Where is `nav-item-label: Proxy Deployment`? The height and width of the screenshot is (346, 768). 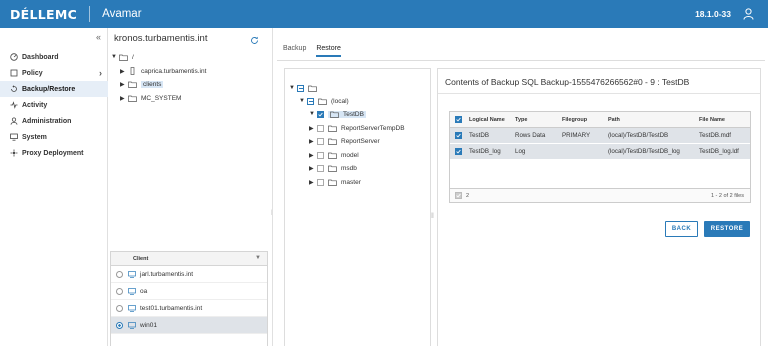 nav-item-label: Proxy Deployment is located at coordinates (53, 153).